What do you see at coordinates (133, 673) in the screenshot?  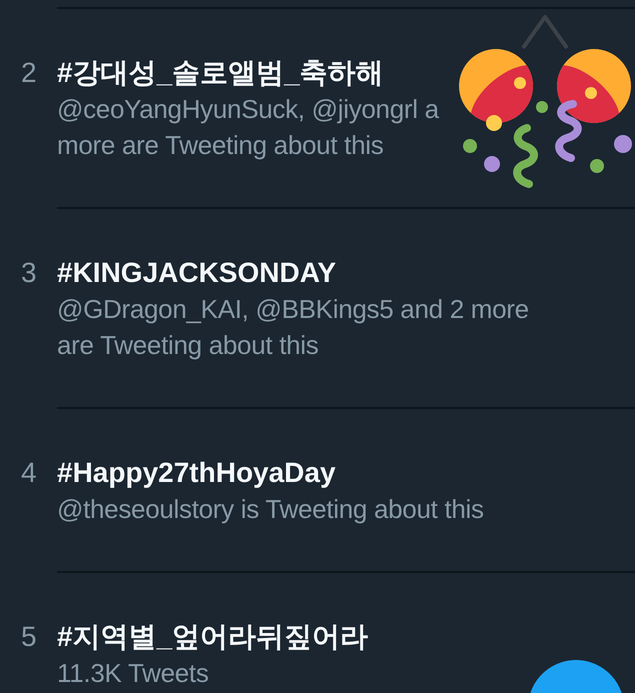 I see `trend-context: 11.3K Tweets` at bounding box center [133, 673].